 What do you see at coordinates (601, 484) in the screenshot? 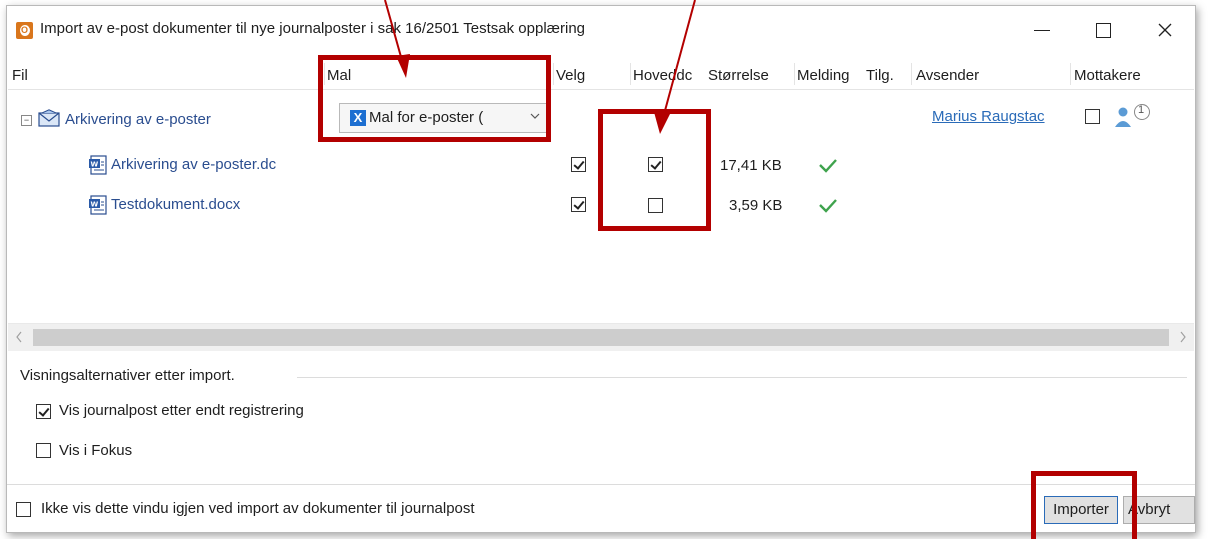
I see `footer-divider` at bounding box center [601, 484].